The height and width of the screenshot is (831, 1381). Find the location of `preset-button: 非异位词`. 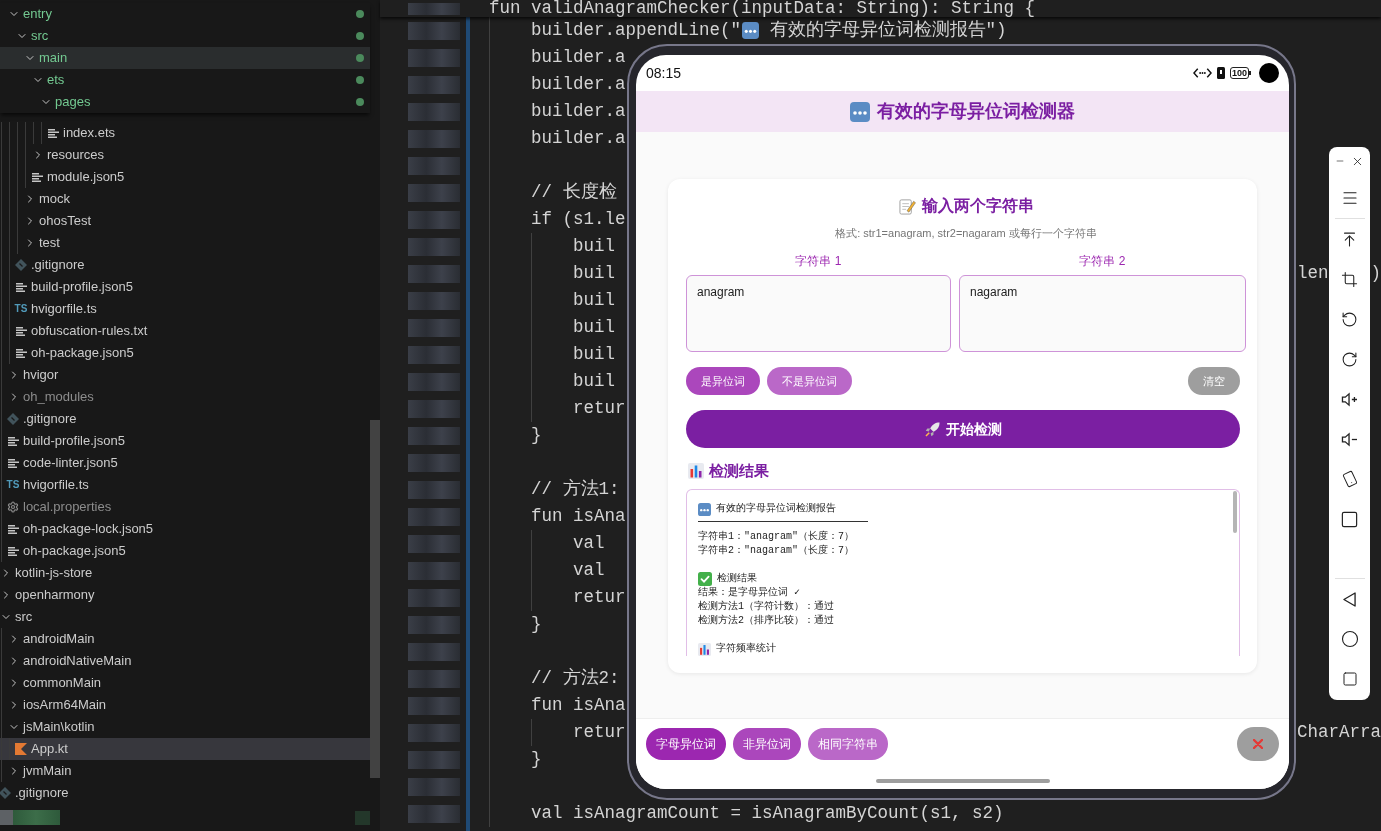

preset-button: 非异位词 is located at coordinates (767, 744).